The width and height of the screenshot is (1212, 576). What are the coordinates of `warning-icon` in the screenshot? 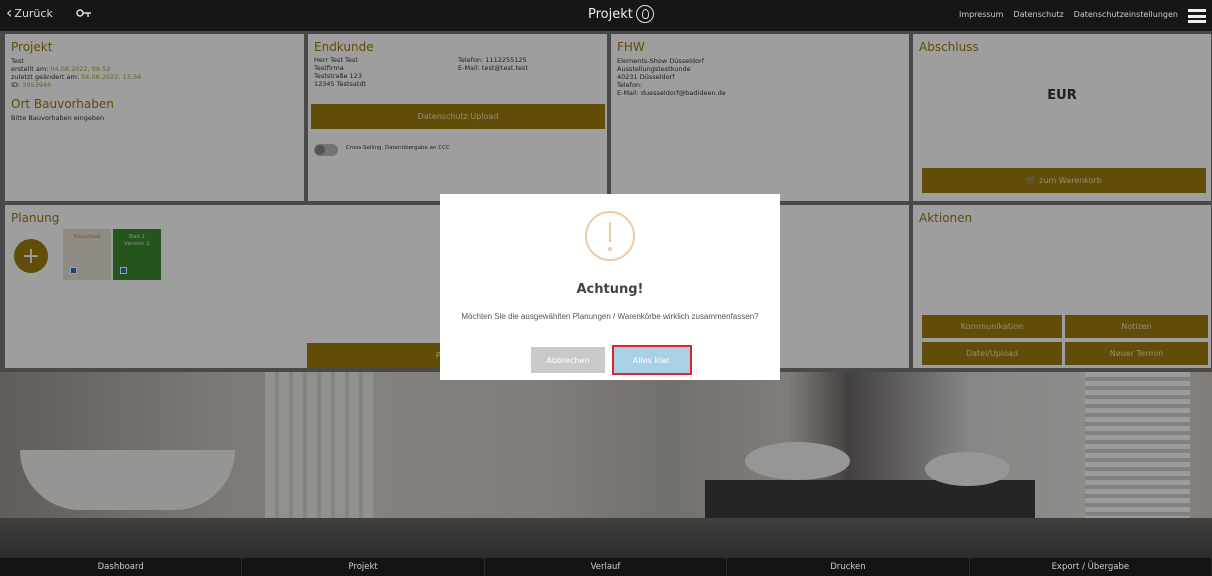 It's located at (610, 236).